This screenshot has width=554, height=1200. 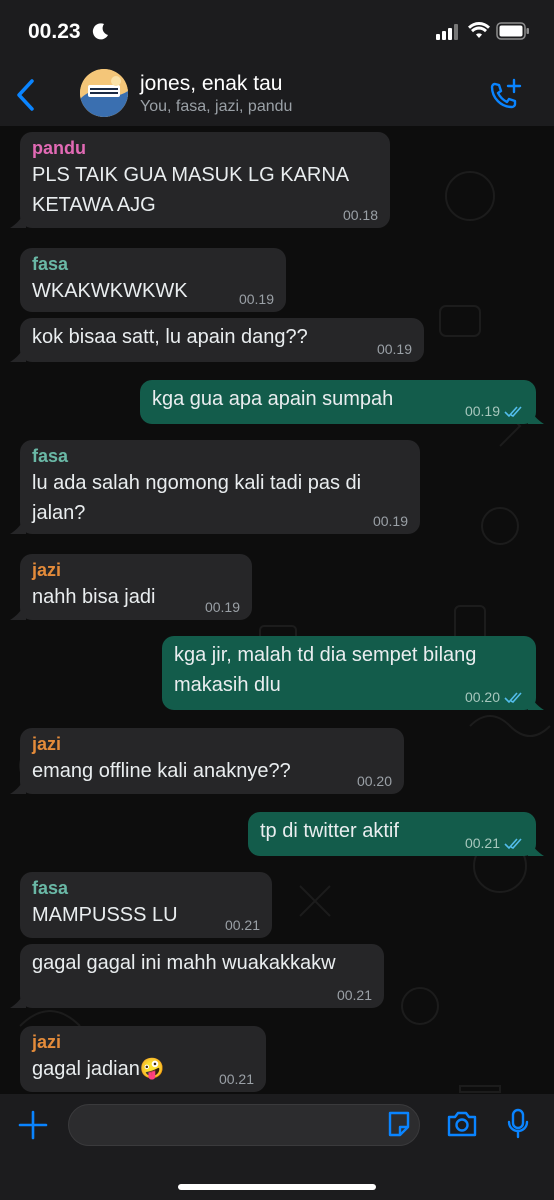 What do you see at coordinates (277, 1187) in the screenshot?
I see `home-indicator` at bounding box center [277, 1187].